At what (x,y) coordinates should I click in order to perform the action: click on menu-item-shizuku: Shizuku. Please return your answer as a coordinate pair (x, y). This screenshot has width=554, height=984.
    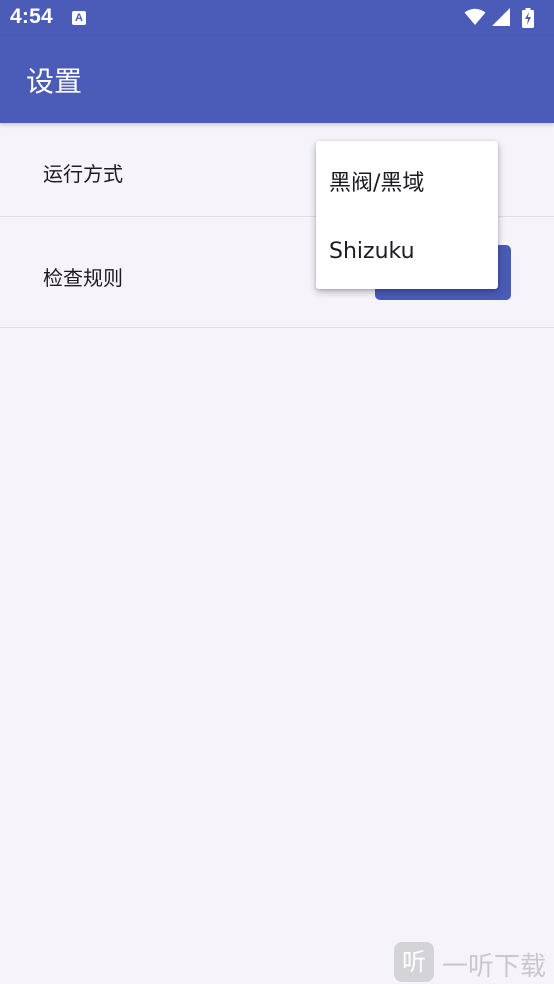
    Looking at the image, I should click on (407, 252).